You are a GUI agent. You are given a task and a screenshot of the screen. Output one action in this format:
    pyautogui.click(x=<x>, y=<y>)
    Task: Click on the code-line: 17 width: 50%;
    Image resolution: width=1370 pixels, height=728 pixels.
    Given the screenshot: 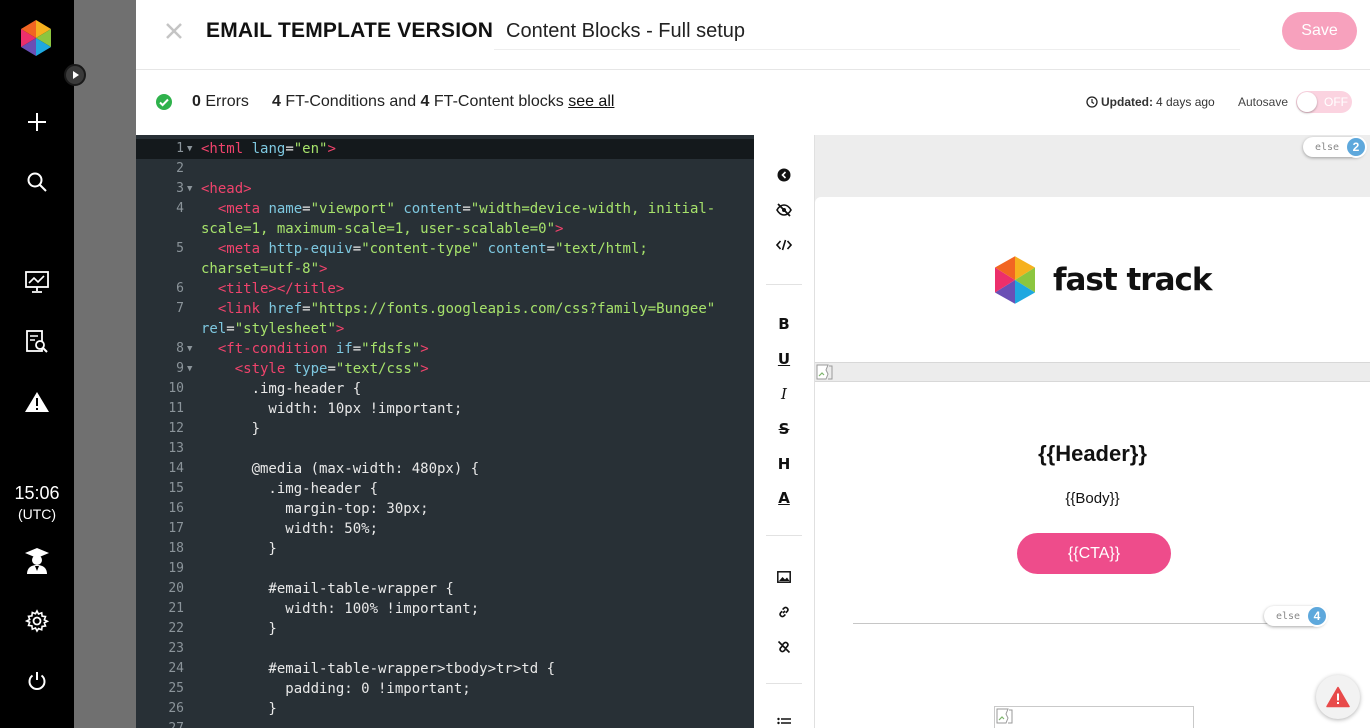 What is the action you would take?
    pyautogui.click(x=445, y=529)
    